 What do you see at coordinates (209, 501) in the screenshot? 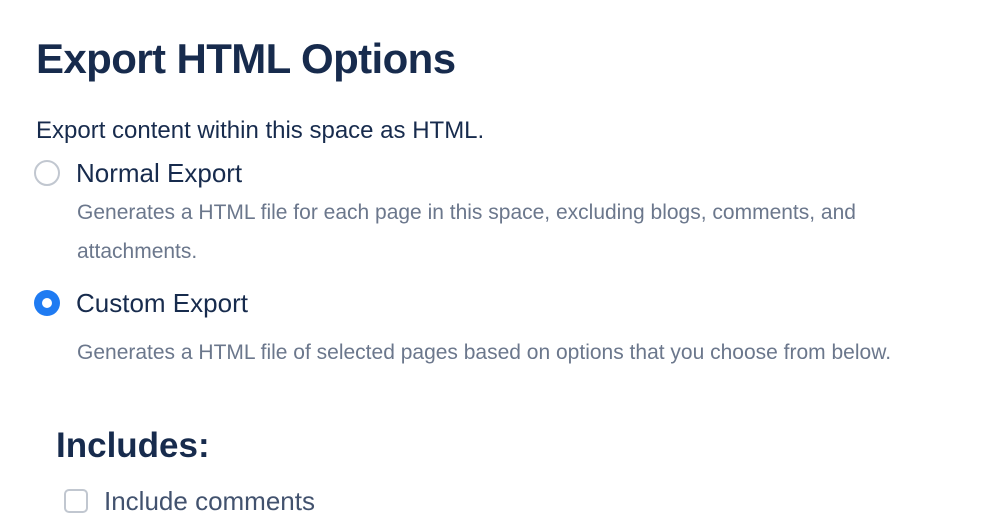
I see `include-comments-label: Include comments` at bounding box center [209, 501].